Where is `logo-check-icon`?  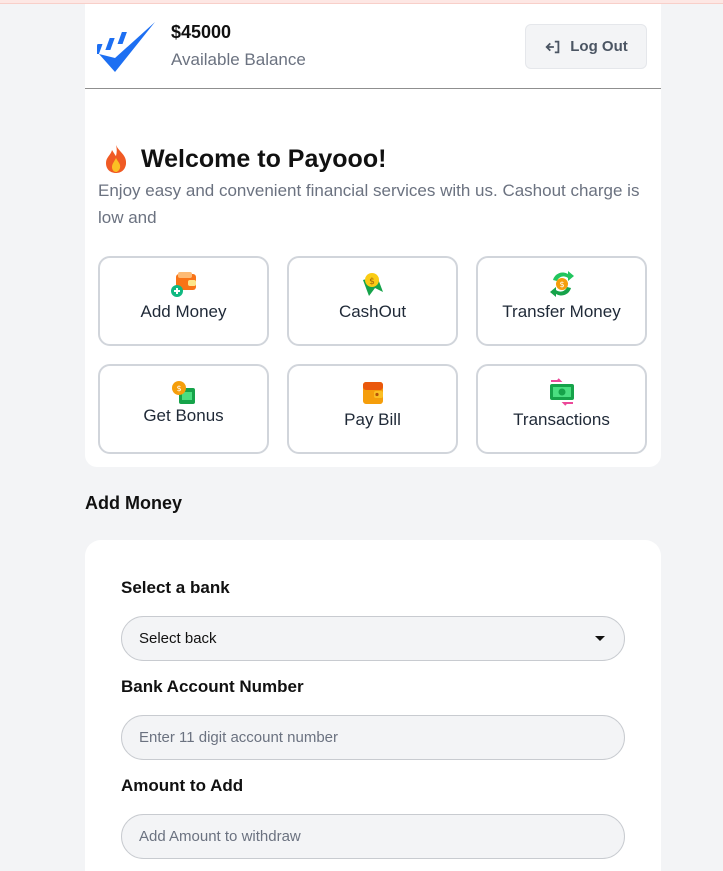
logo-check-icon is located at coordinates (126, 47).